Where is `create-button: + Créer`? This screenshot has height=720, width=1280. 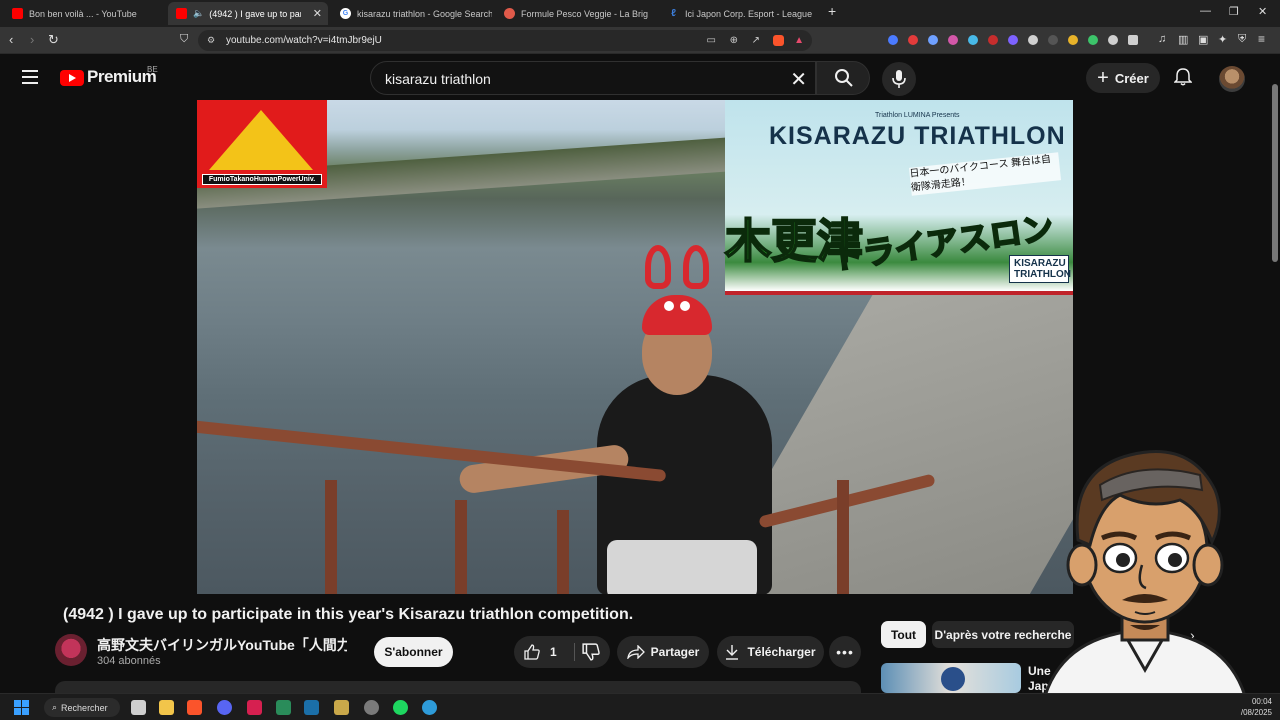
create-button: + Créer is located at coordinates (1123, 78).